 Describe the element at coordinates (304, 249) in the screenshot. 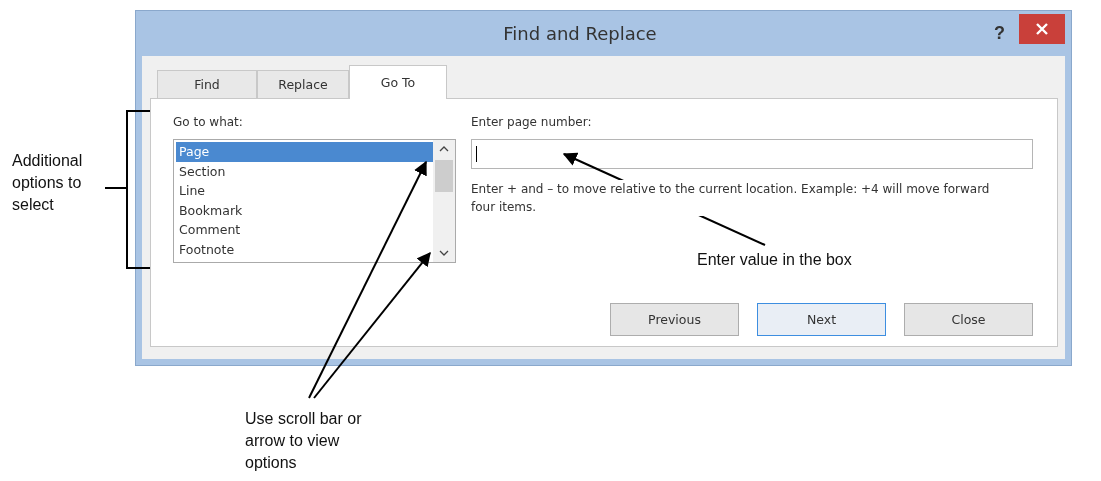

I see `list-item: Footnote` at that location.